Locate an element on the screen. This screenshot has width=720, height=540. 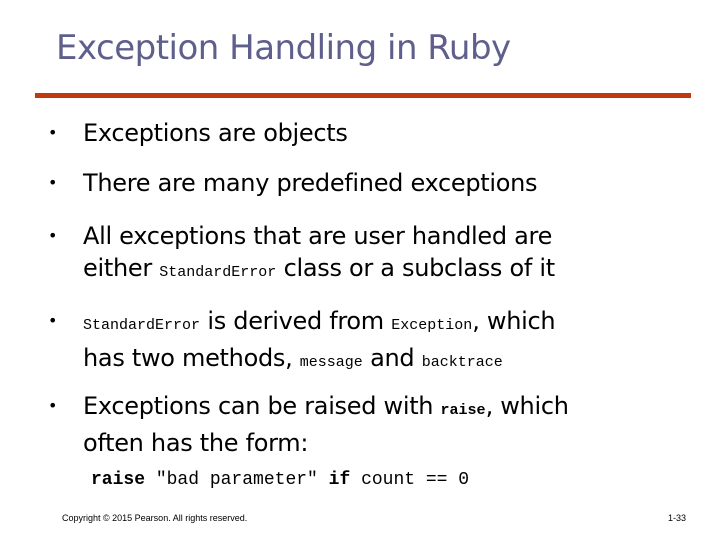
bullet-text: Exceptions are objects is located at coordinates (215, 133).